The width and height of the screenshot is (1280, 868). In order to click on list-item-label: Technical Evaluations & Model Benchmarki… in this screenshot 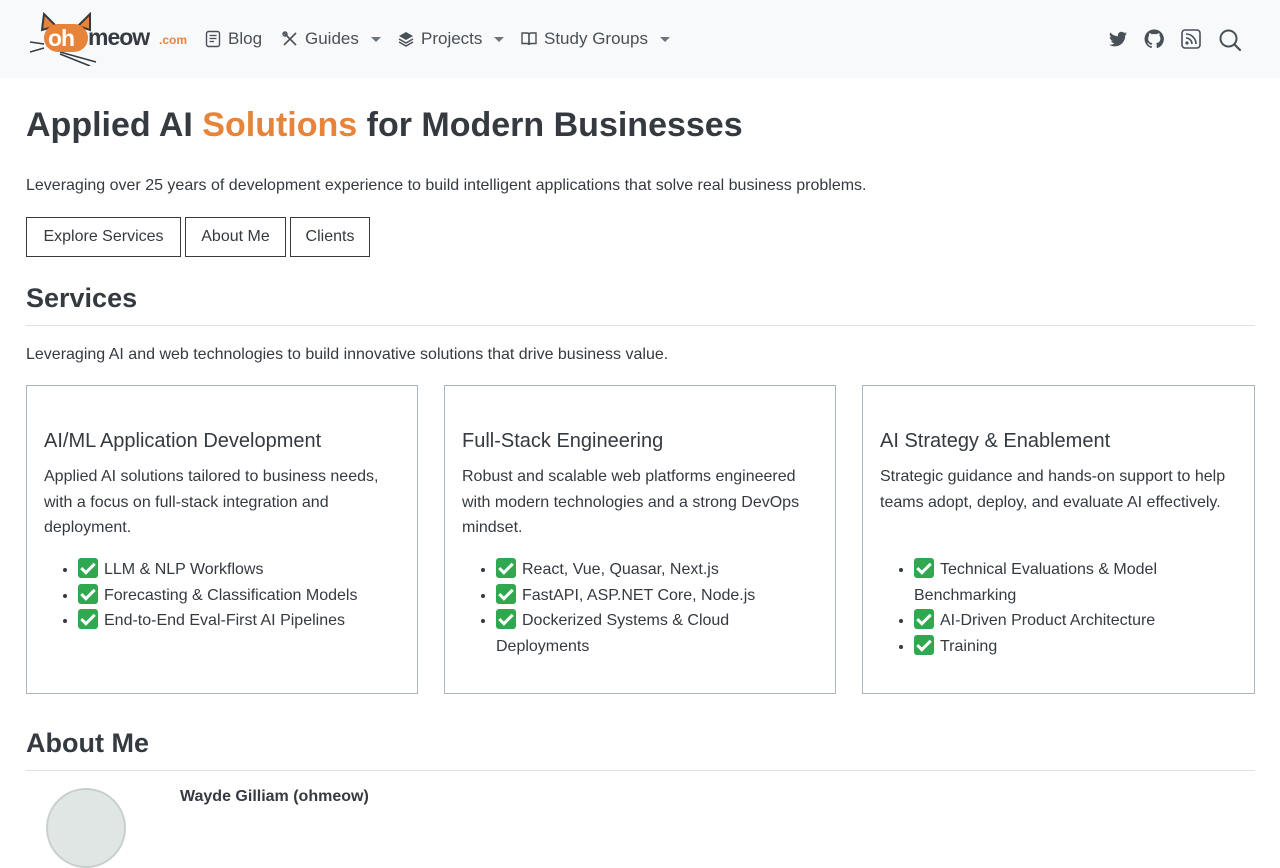, I will do `click(1036, 582)`.